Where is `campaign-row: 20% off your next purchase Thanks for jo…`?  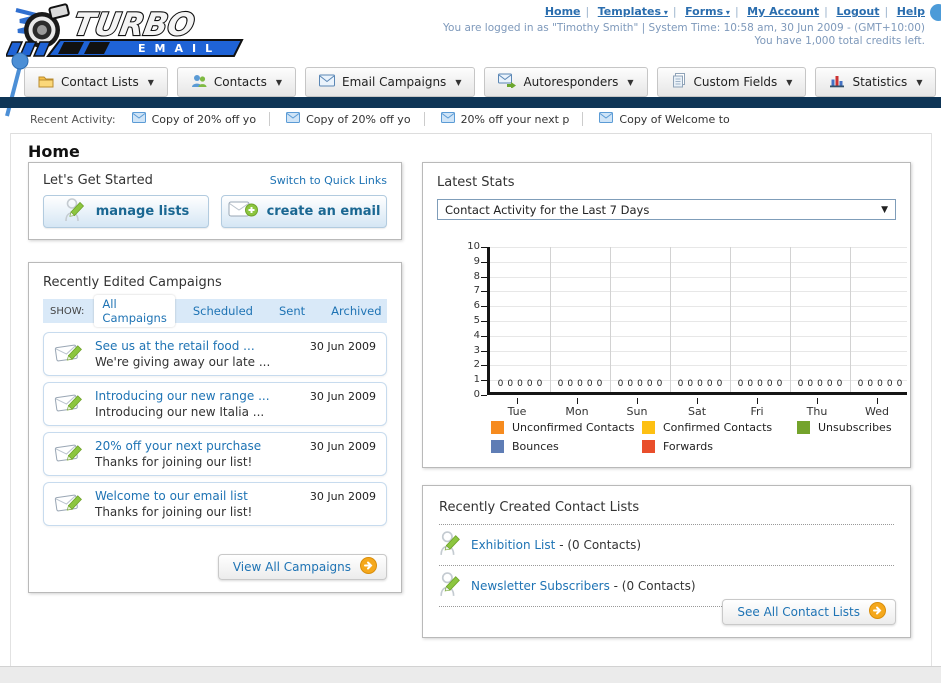
campaign-row: 20% off your next purchase Thanks for jo… is located at coordinates (215, 454).